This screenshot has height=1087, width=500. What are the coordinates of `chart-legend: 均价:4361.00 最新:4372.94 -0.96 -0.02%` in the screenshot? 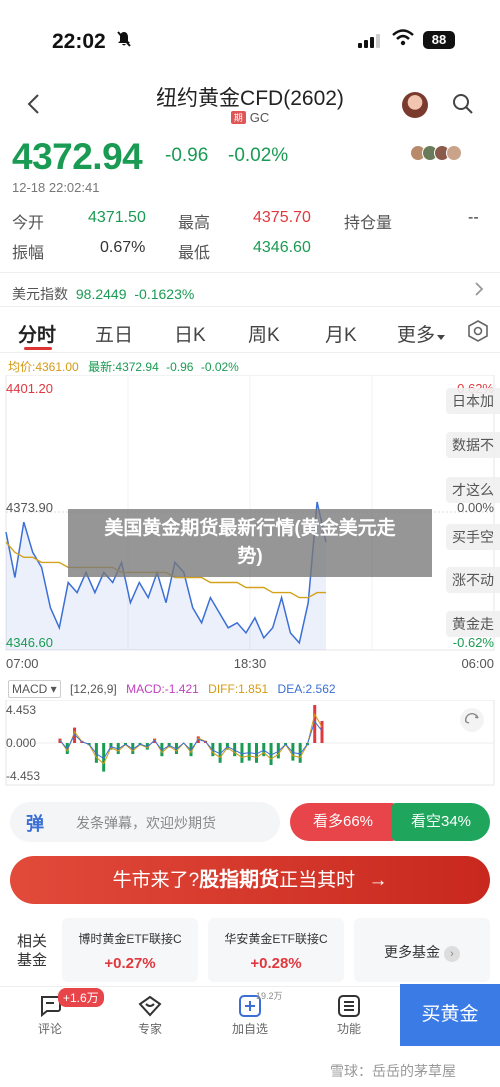 It's located at (123, 366).